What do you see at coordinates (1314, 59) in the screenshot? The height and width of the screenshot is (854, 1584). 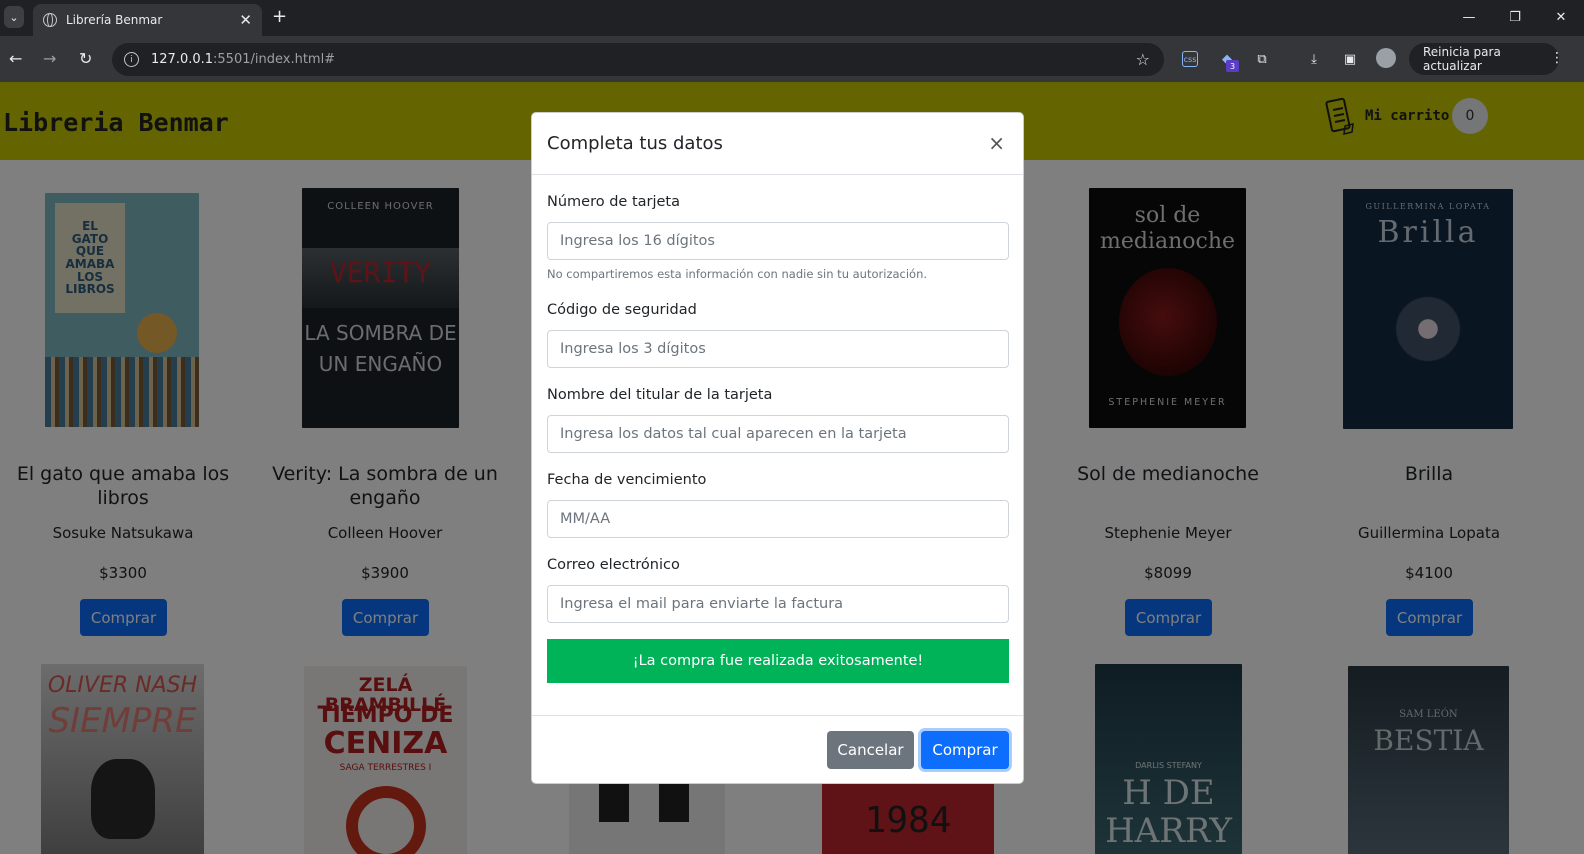 I see `download-icon: ⤓` at bounding box center [1314, 59].